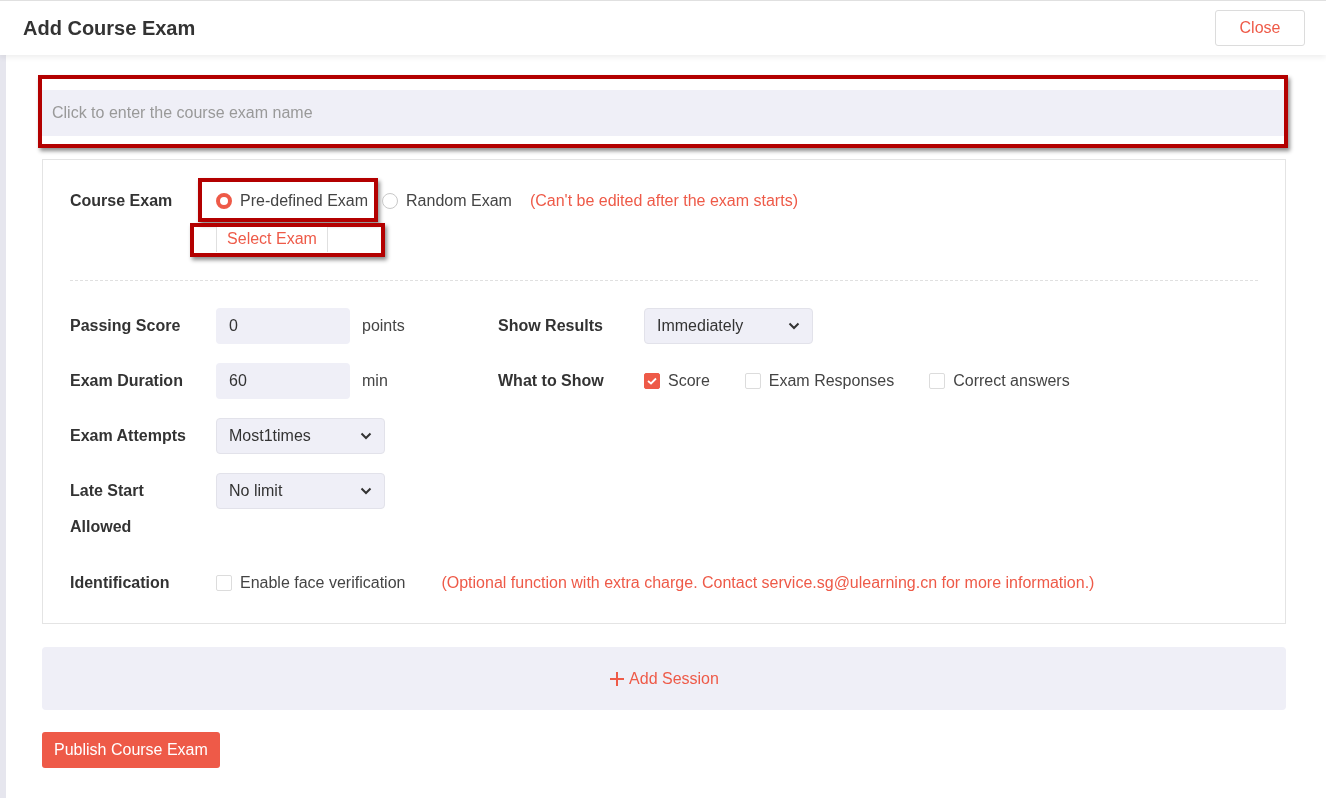 The width and height of the screenshot is (1326, 798). I want to click on field-label: Exam Attempts, so click(128, 436).